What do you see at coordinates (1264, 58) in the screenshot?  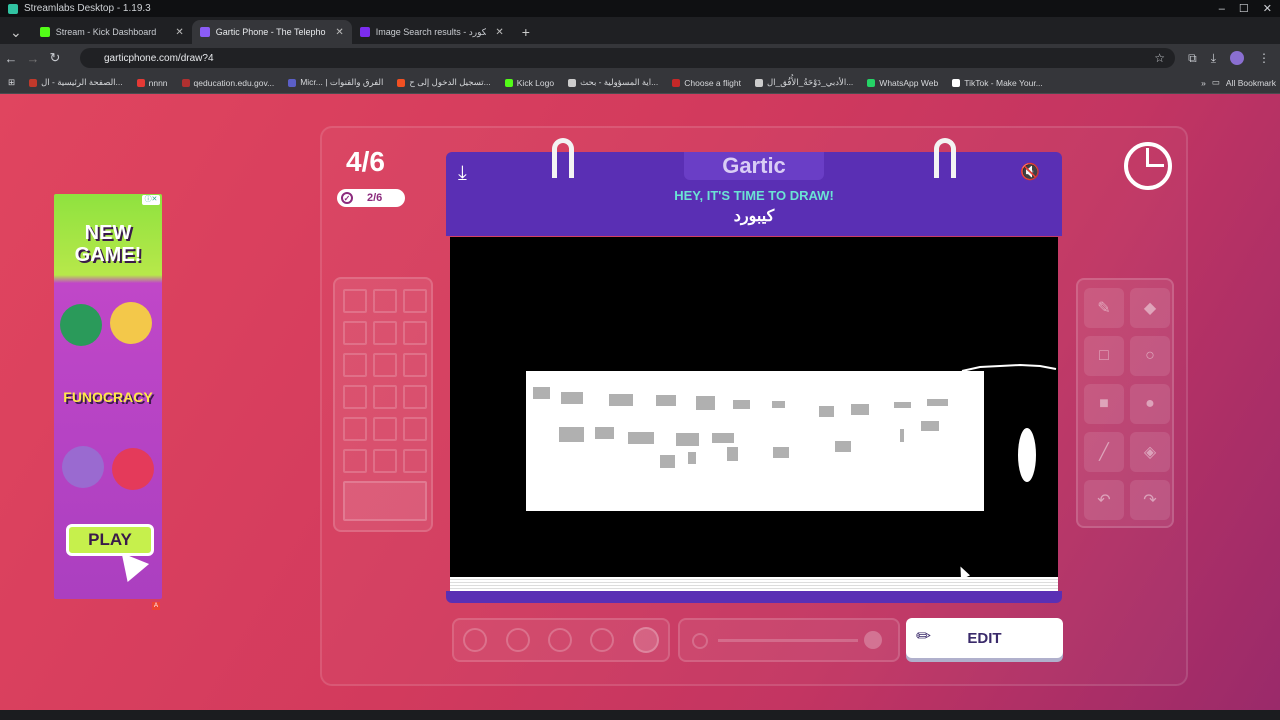 I see `menu-icon: ⋮` at bounding box center [1264, 58].